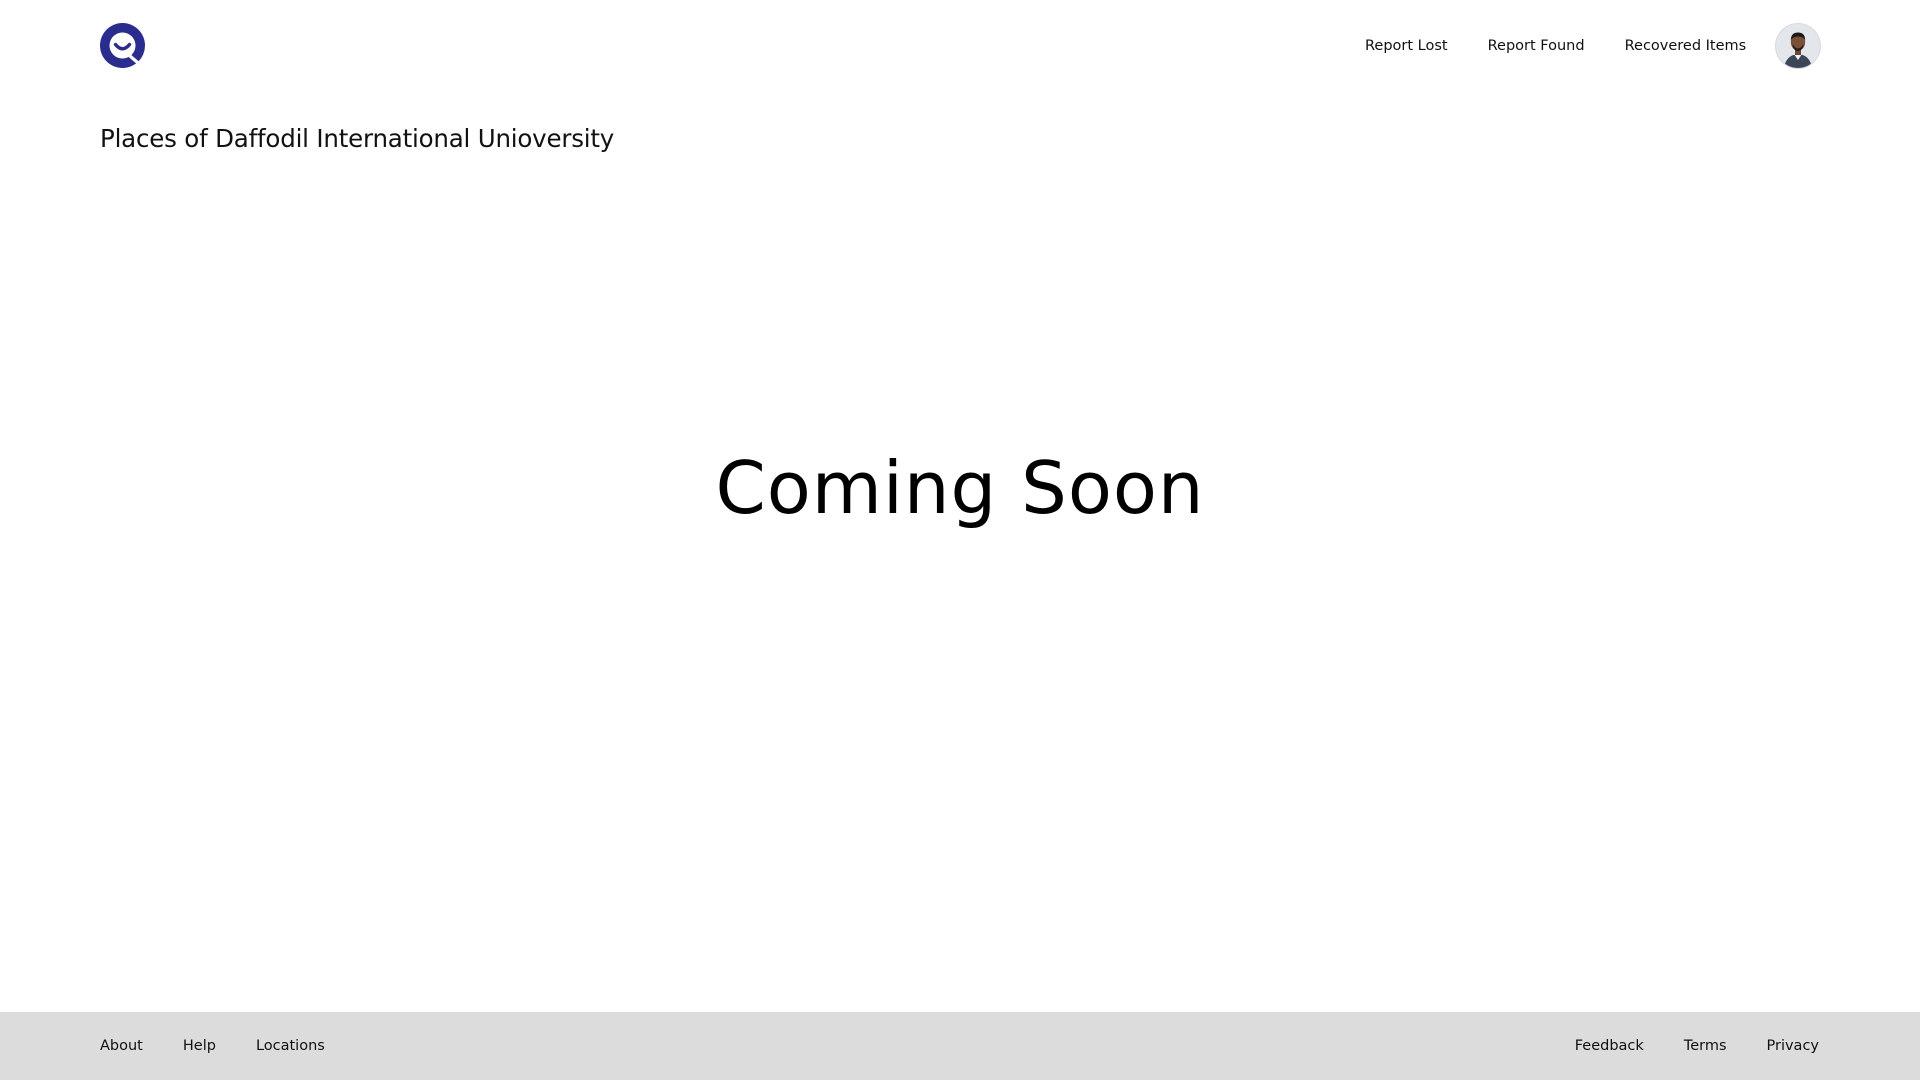 The image size is (1920, 1080). Describe the element at coordinates (960, 46) in the screenshot. I see `top-header: Report Lost Report Found Recovered Items` at that location.